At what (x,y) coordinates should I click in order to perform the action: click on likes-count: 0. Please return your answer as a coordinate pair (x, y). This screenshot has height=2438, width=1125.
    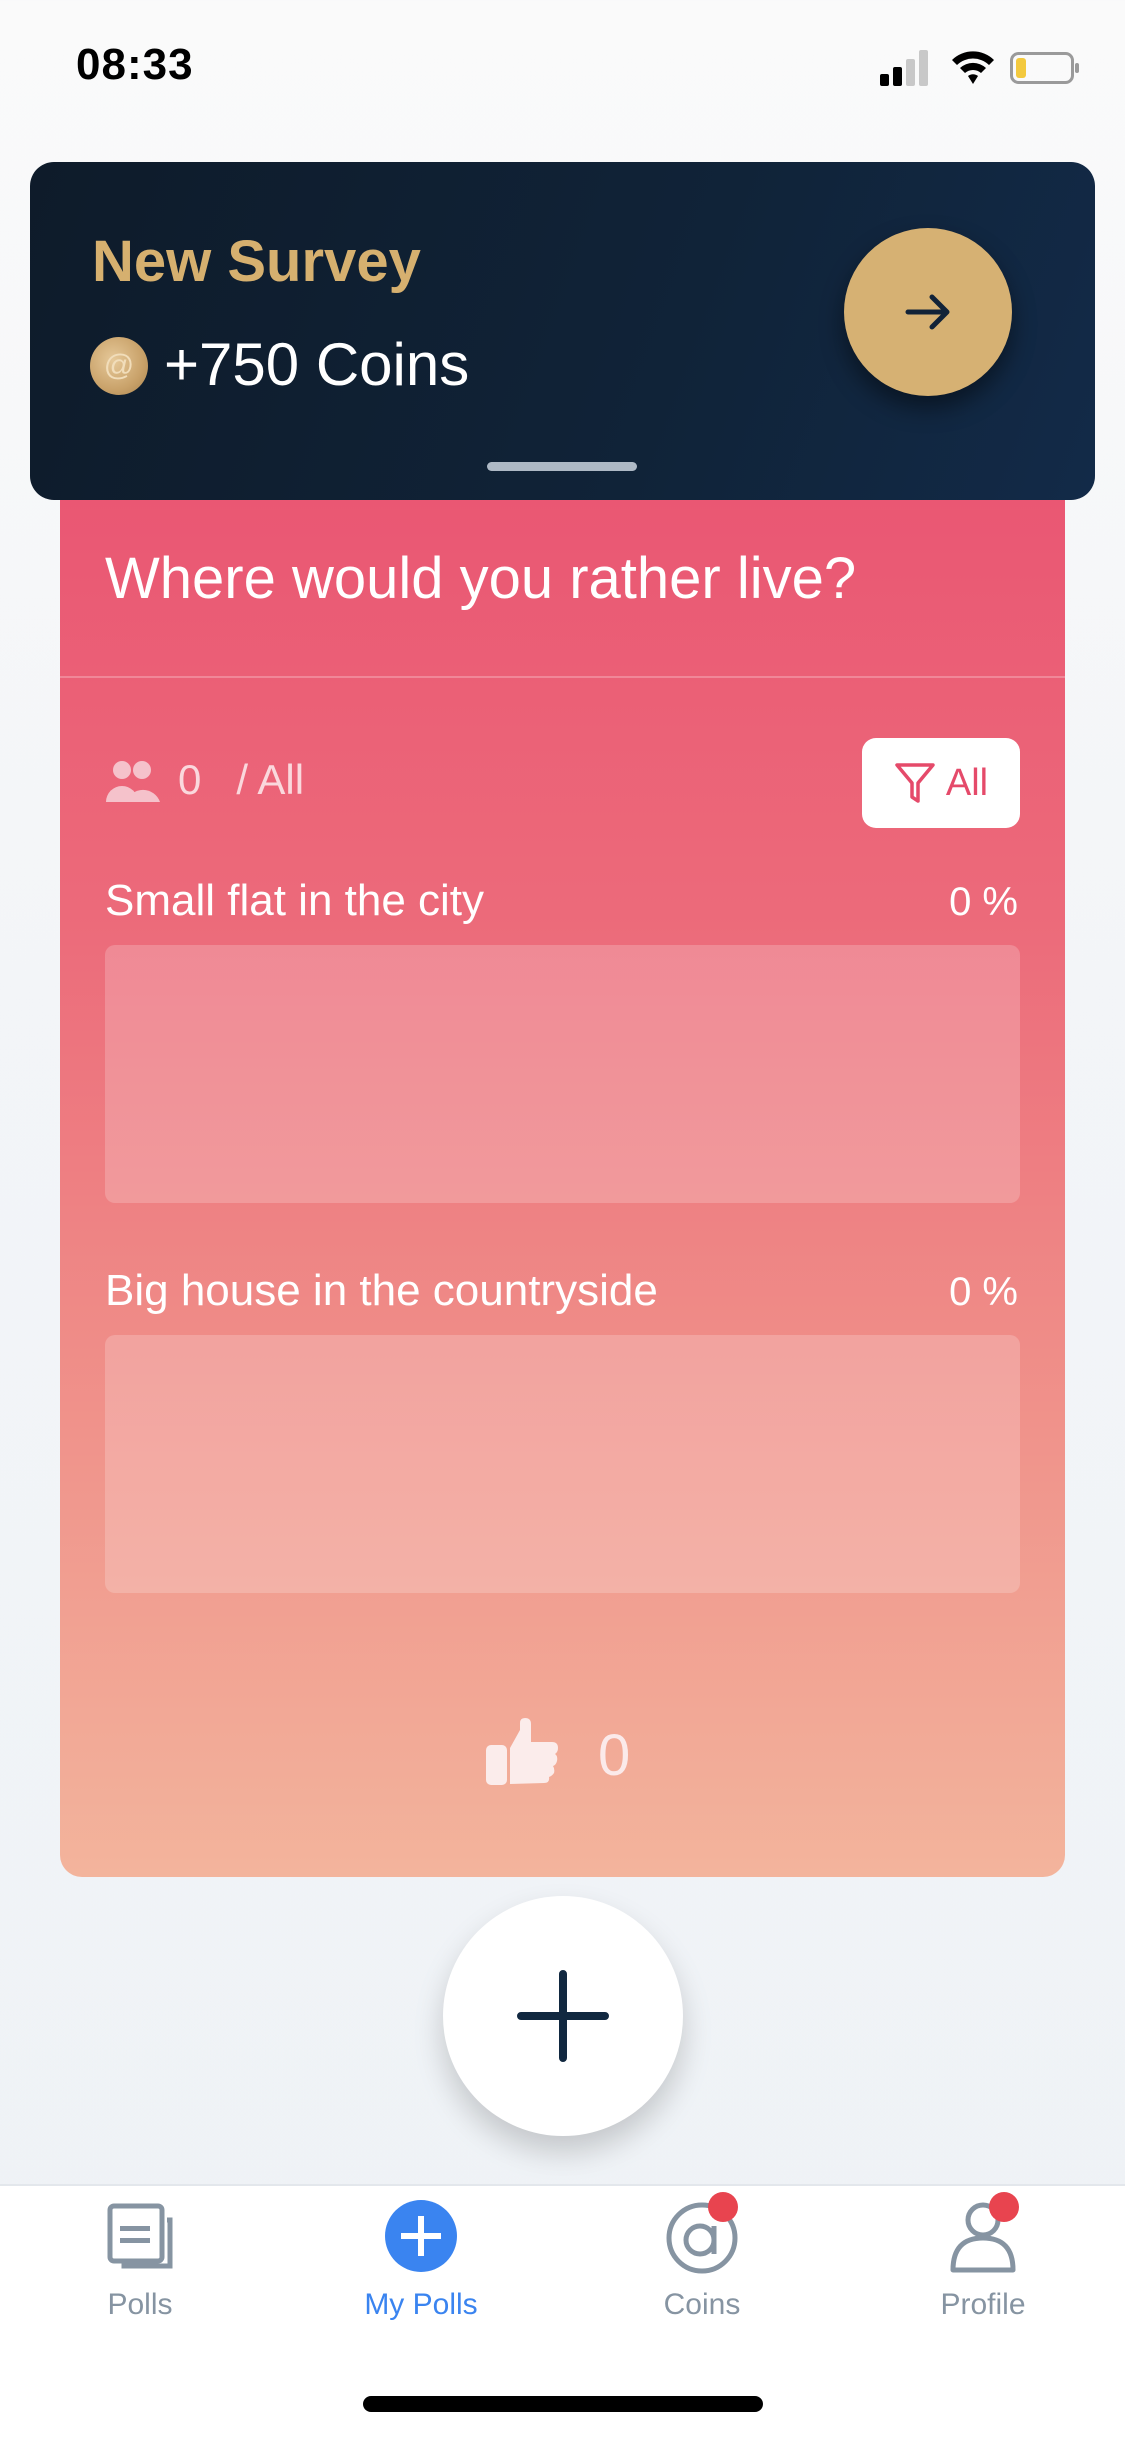
    Looking at the image, I should click on (614, 1755).